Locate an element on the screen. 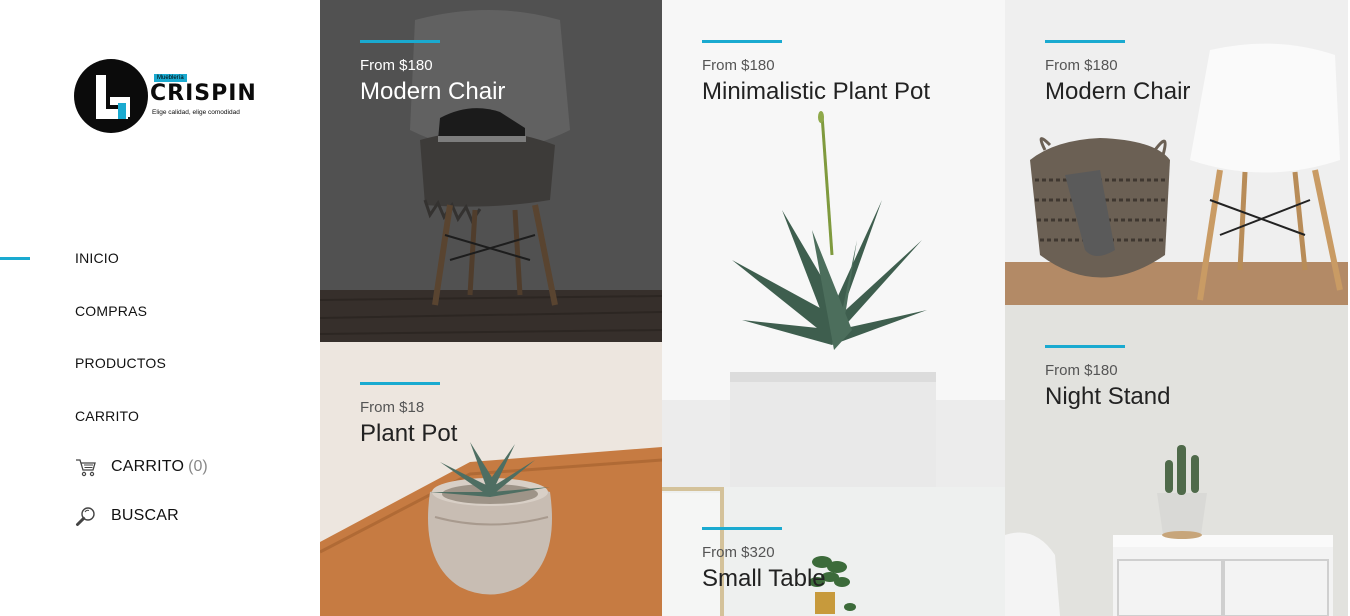  product-text: From $18 Plant Pot is located at coordinates (408, 415).